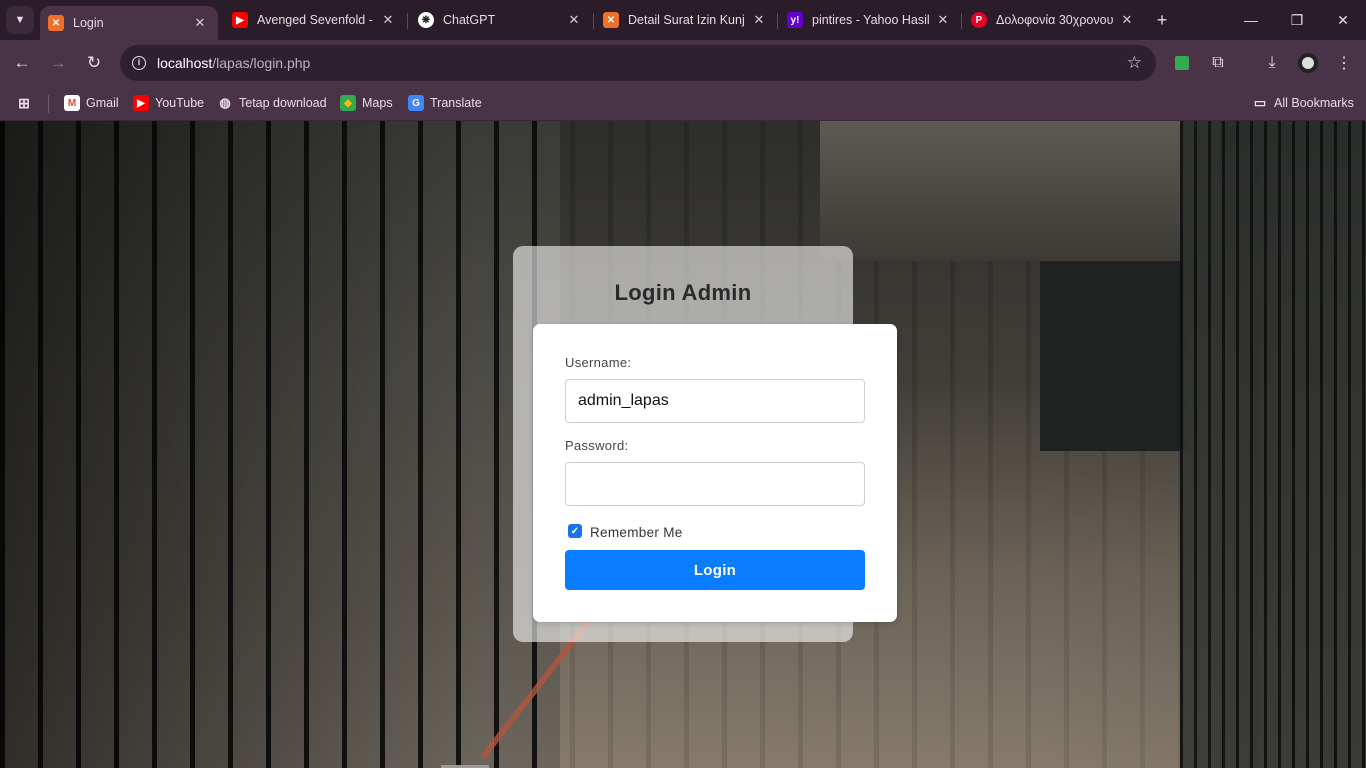  Describe the element at coordinates (638, 63) in the screenshot. I see `address-bar: i localhost/lapas/login.php ☆` at that location.